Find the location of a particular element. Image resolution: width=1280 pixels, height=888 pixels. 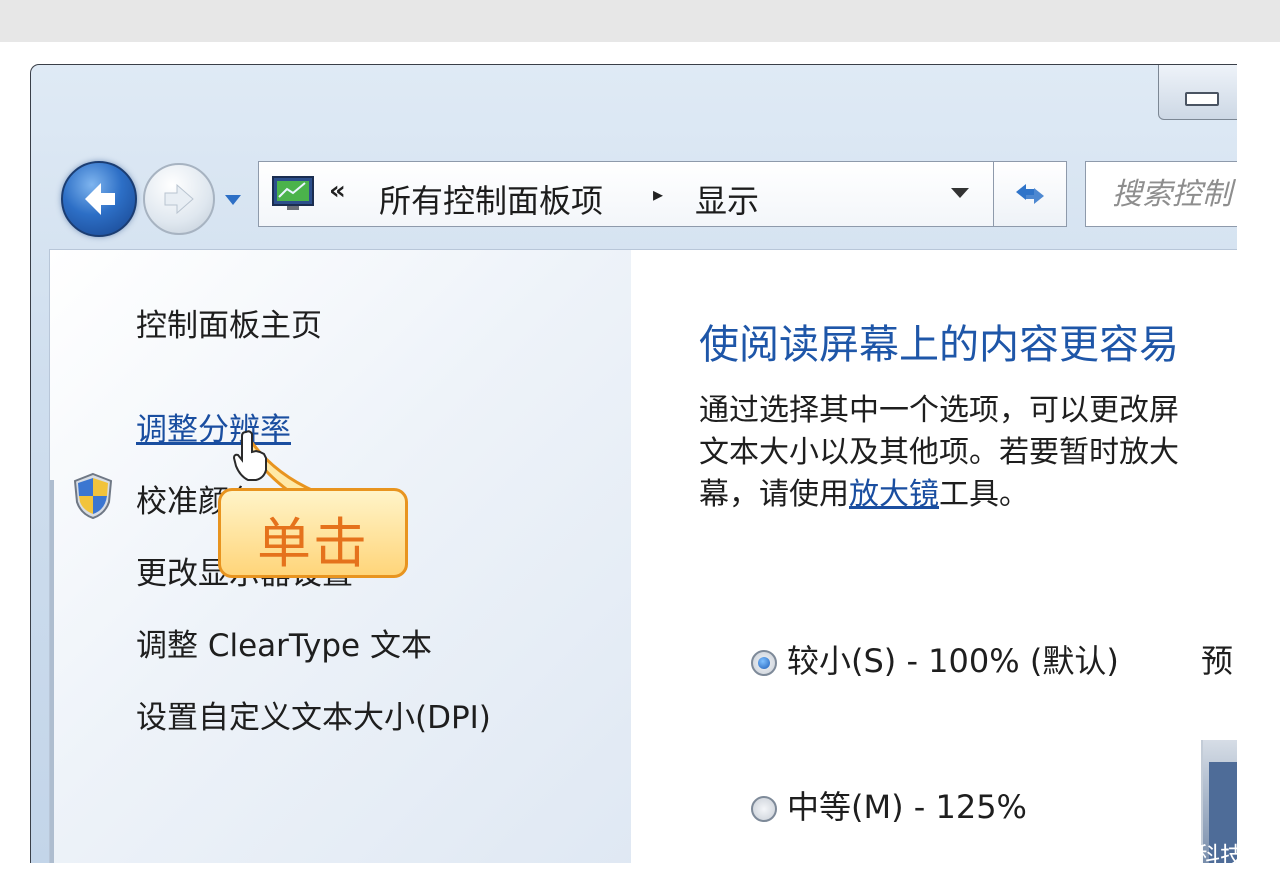

description-line-3: 幕，请使用放大镜工具。 is located at coordinates (968, 495).